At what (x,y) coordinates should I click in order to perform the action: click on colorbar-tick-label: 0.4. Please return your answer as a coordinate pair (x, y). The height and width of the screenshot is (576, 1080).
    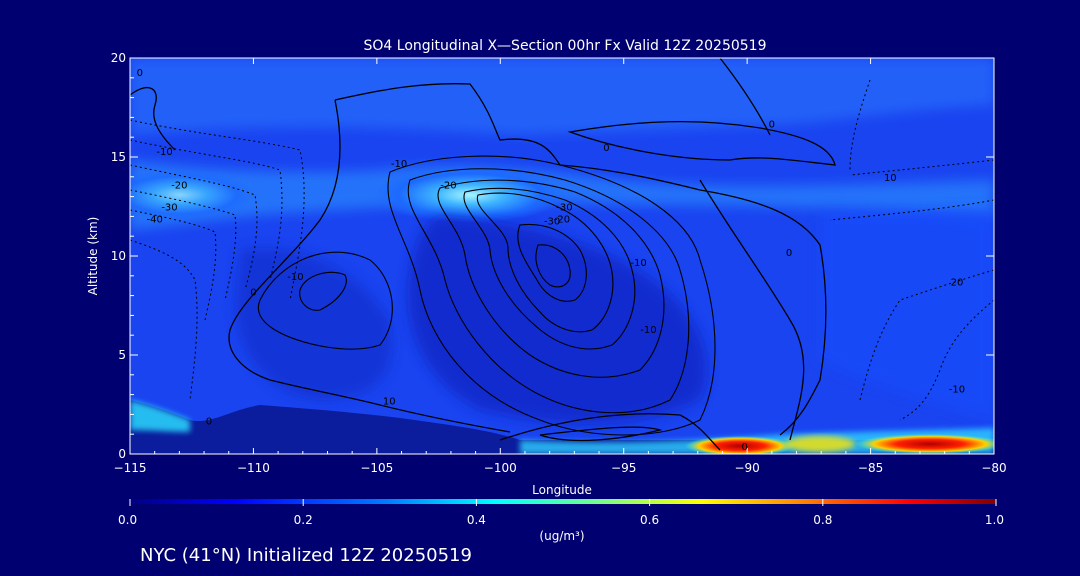
    Looking at the image, I should click on (476, 520).